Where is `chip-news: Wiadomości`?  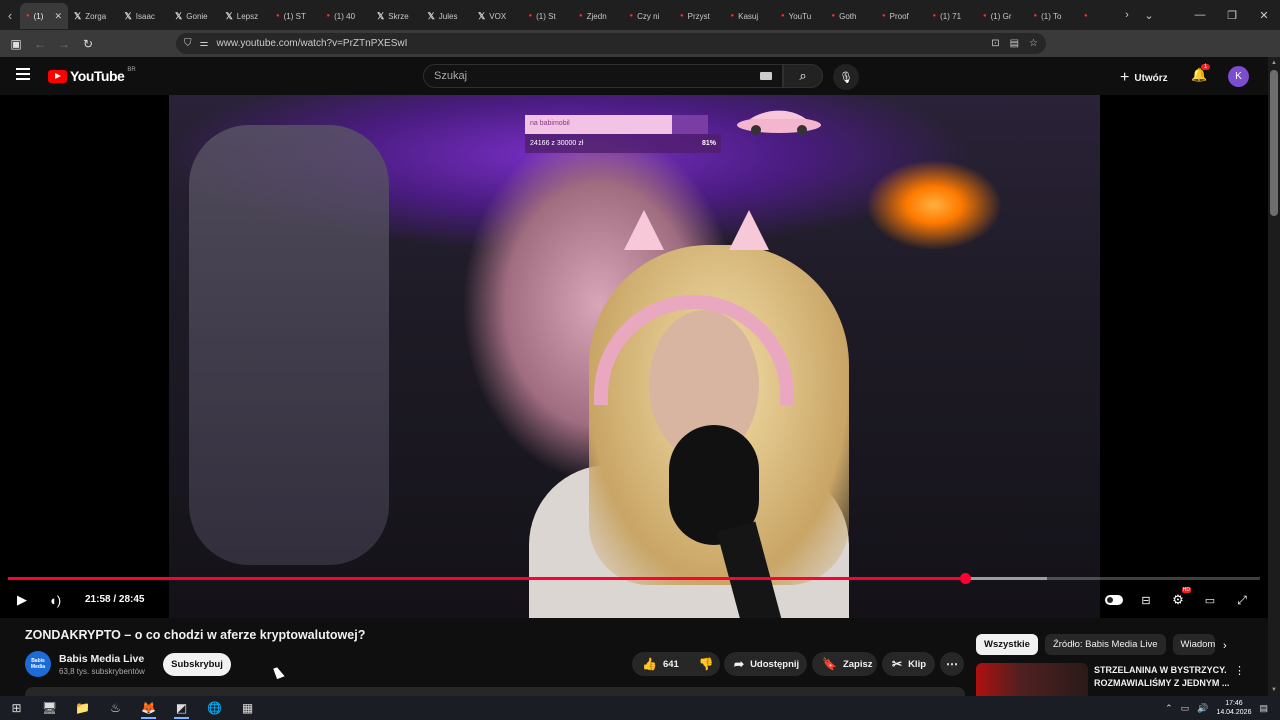
chip-news: Wiadomości is located at coordinates (1193, 644).